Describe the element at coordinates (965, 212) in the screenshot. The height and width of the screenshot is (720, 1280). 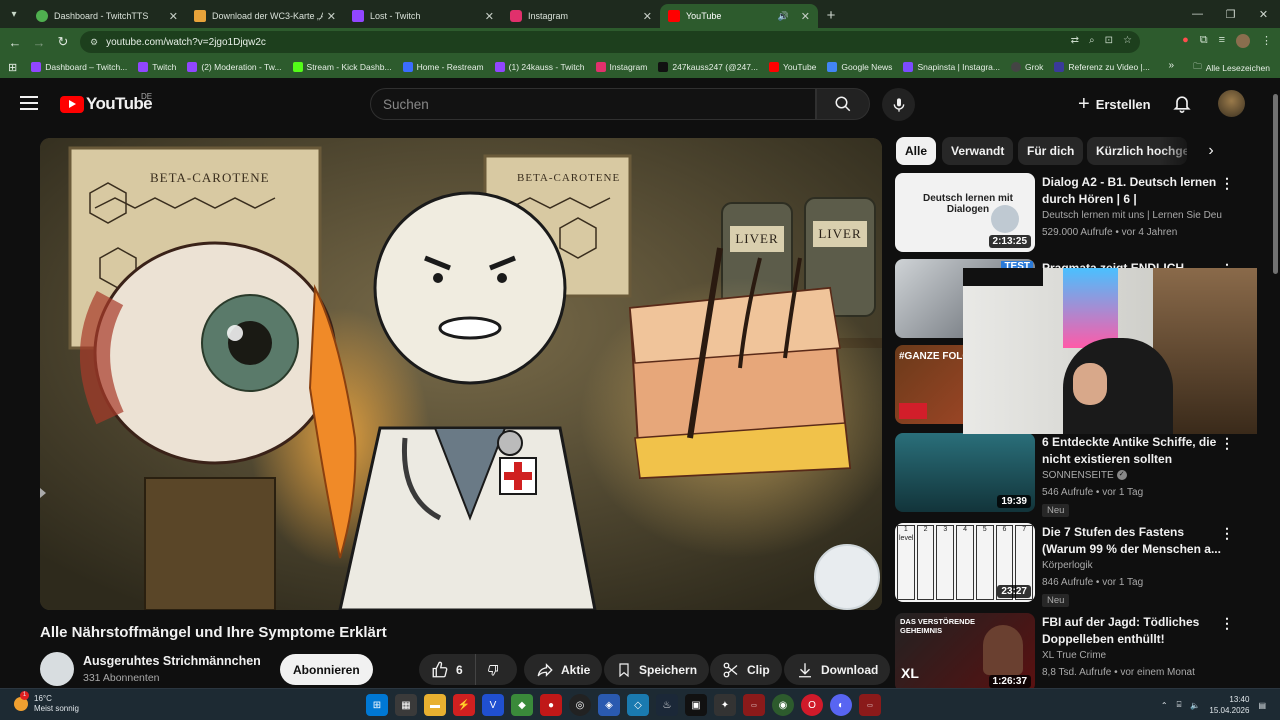
I see `video-thumbnail: Deutsch lernen mit Dialogen 2:13:25` at that location.